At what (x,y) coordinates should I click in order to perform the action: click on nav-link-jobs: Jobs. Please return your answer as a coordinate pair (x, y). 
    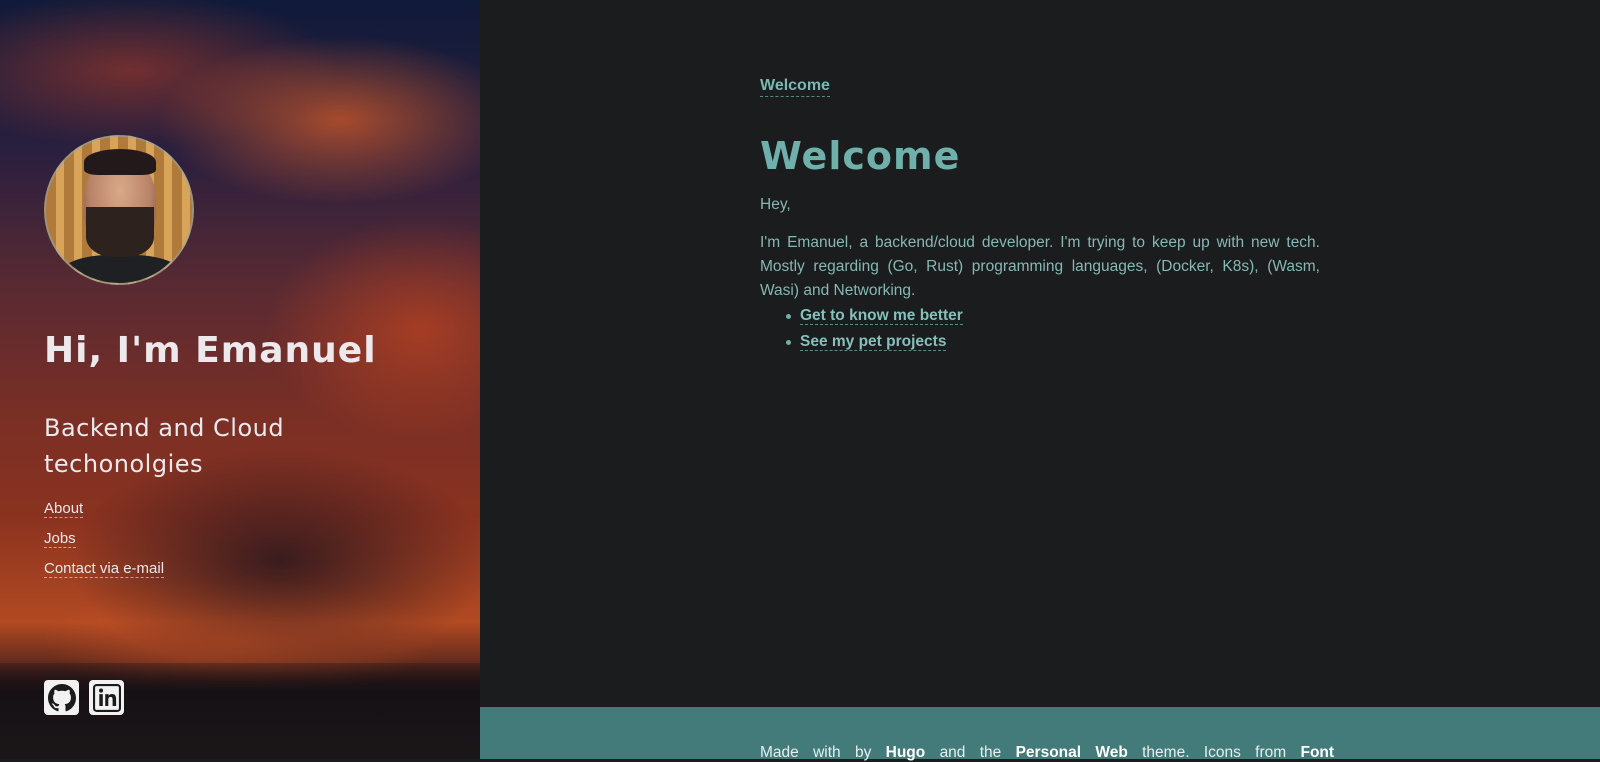
    Looking at the image, I should click on (104, 543).